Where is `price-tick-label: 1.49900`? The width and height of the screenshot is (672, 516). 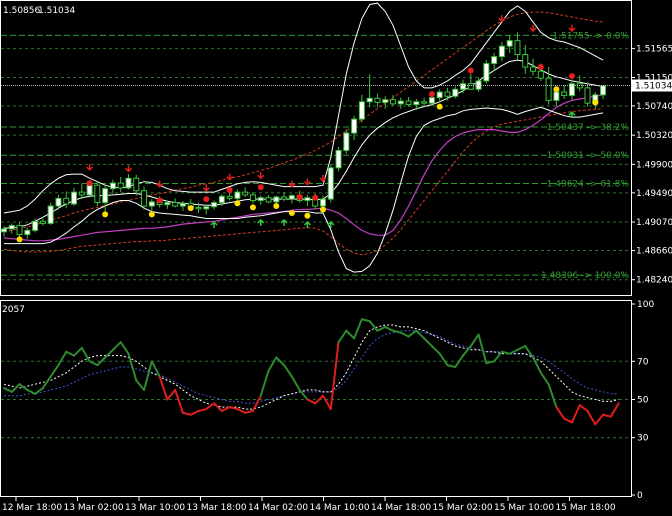 price-tick-label: 1.49900 is located at coordinates (654, 165).